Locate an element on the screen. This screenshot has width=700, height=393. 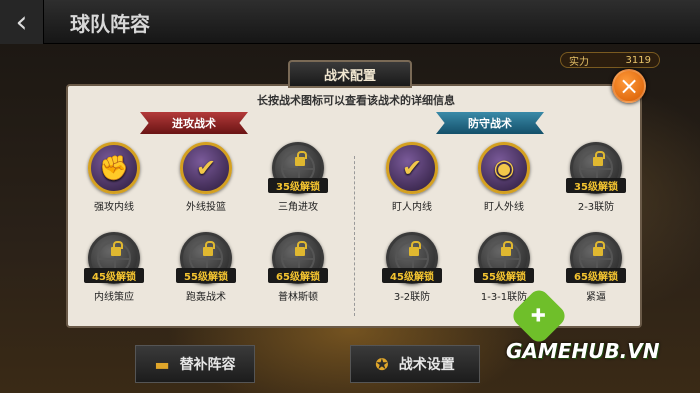
tactic-glyph-icon: ◉ is located at coordinates (504, 168).